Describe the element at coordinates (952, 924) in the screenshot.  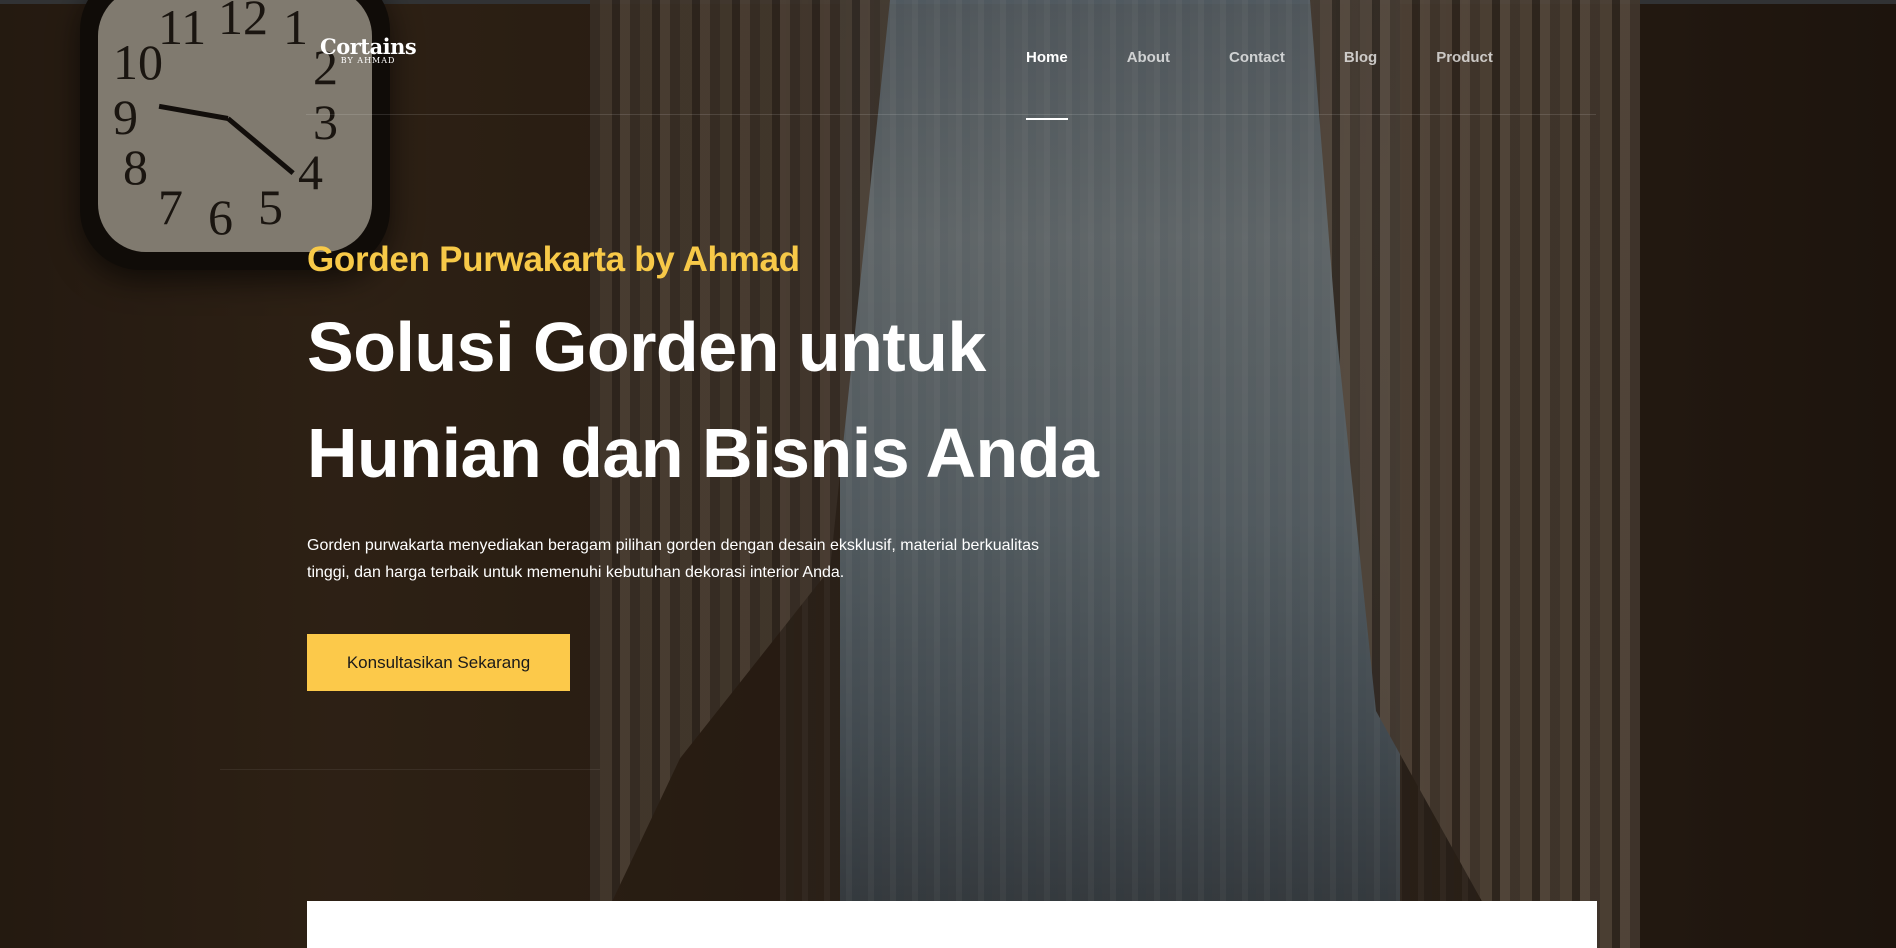
I see `content-card` at that location.